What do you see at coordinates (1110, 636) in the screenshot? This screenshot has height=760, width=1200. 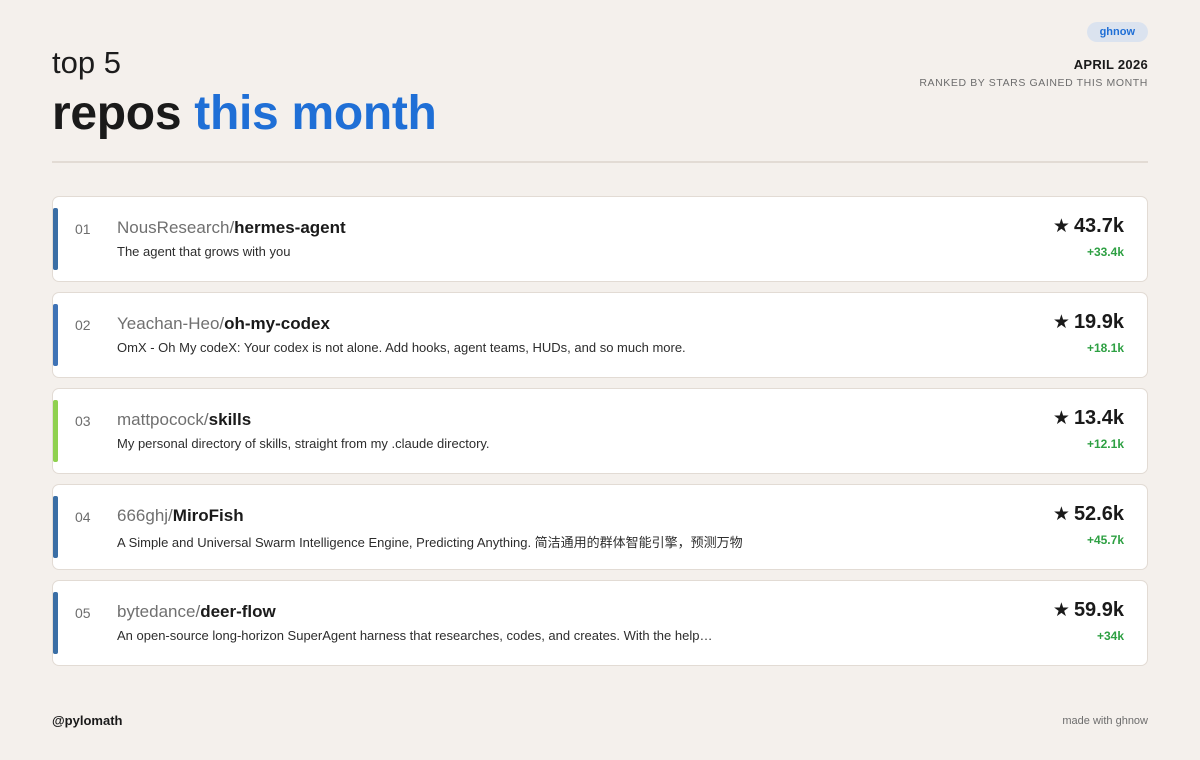 I see `stars-gained: +34k` at bounding box center [1110, 636].